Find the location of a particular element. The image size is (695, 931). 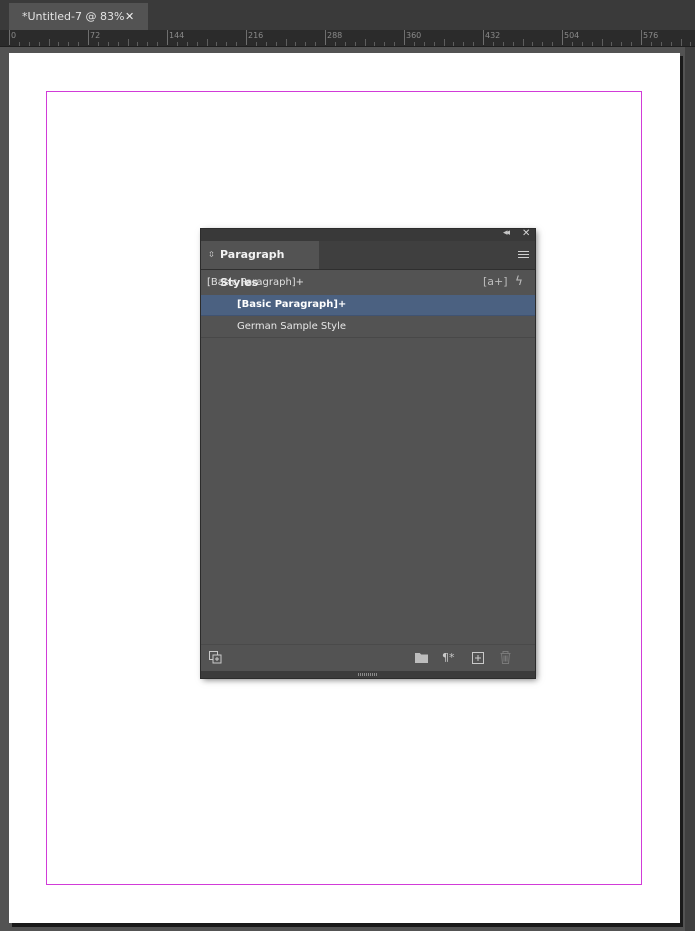

panel-tab-row: ⇳ Paragraph Styles is located at coordinates (368, 265).